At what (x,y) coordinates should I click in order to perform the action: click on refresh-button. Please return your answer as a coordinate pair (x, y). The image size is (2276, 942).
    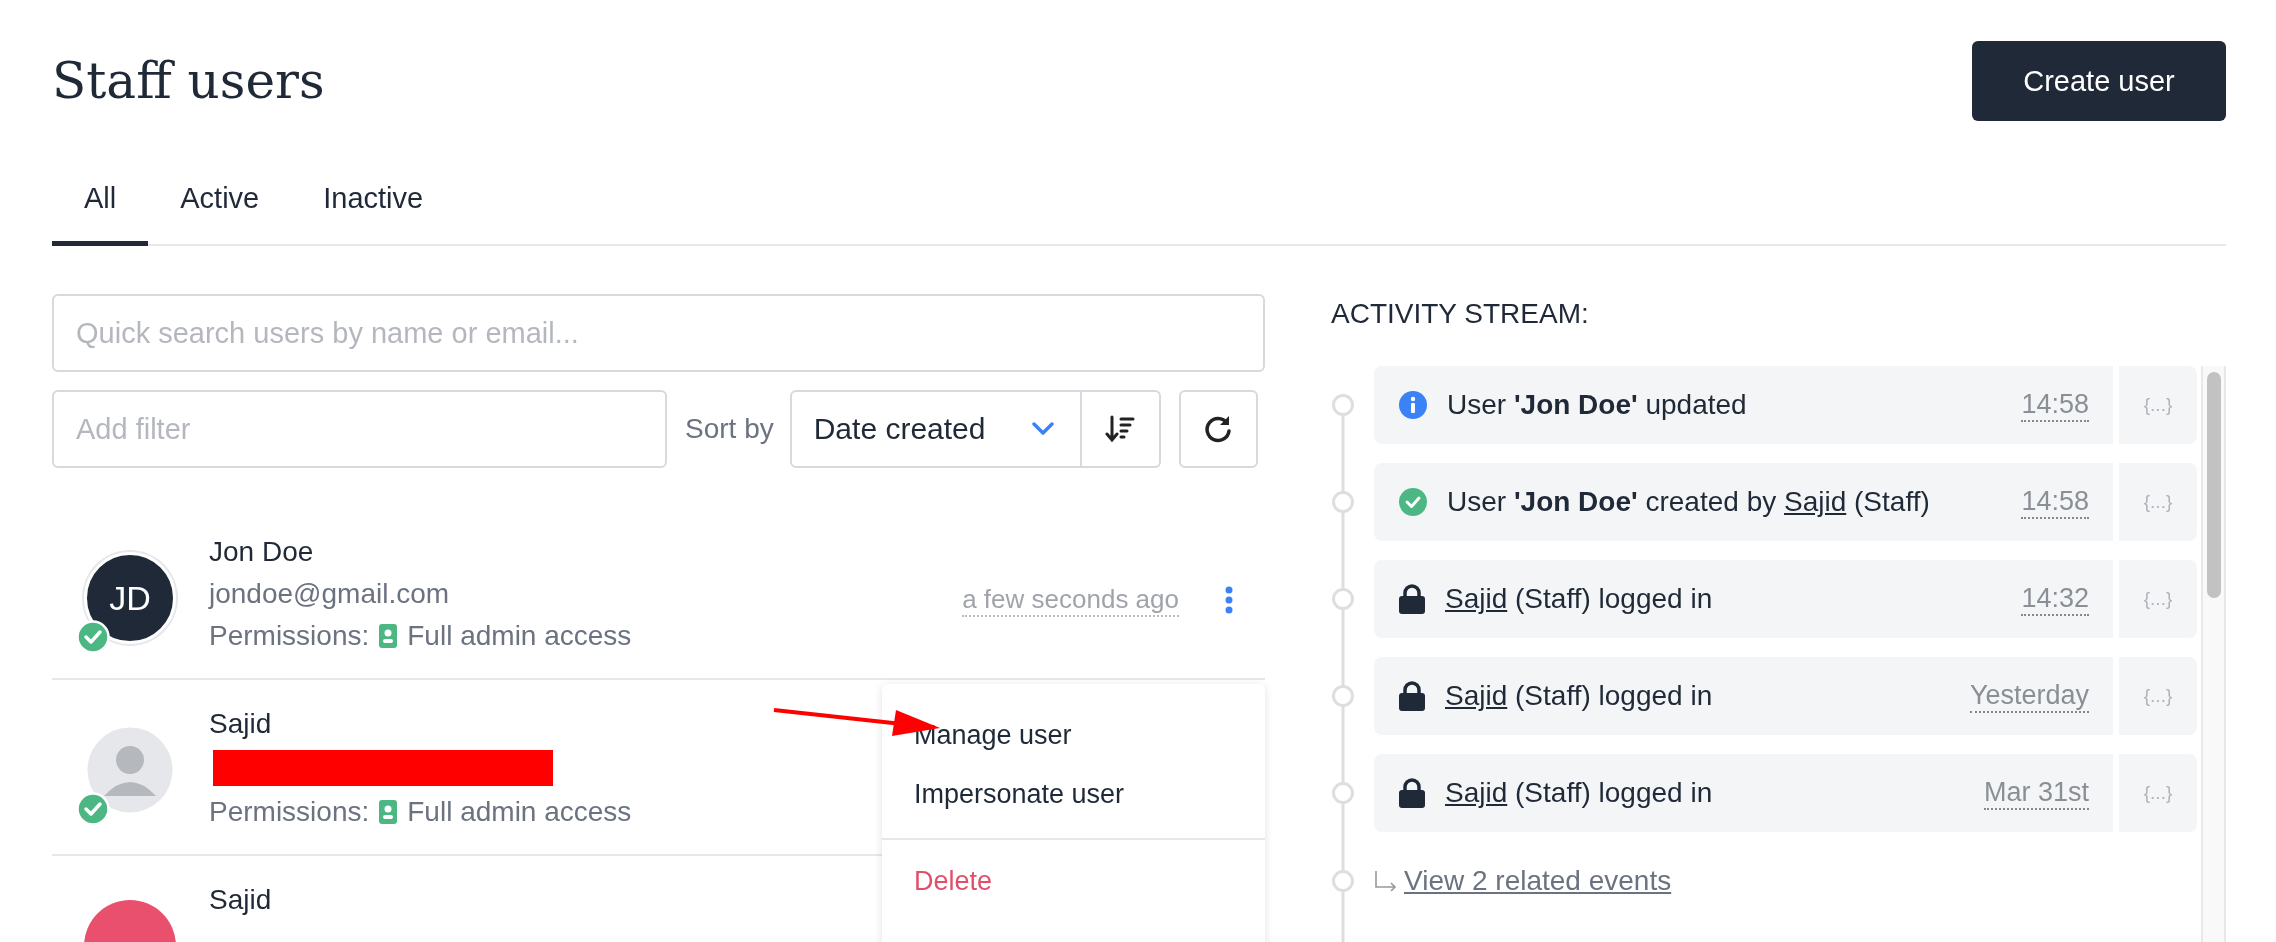
    Looking at the image, I should click on (1218, 429).